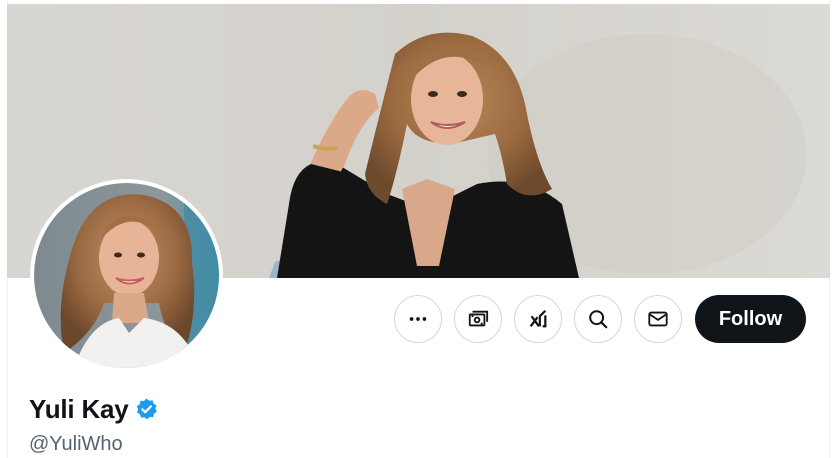 The image size is (834, 458). I want to click on message-button, so click(658, 319).